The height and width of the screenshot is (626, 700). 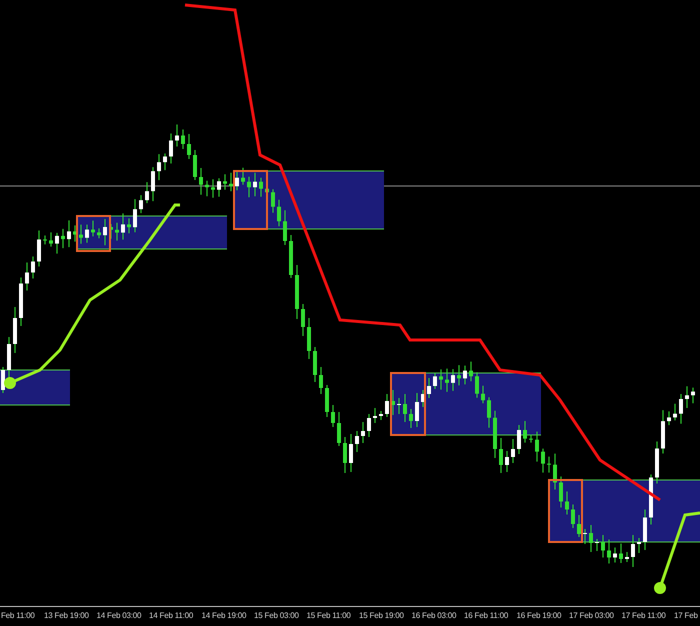 I want to click on axis-label: Feb 11:00, so click(x=18, y=616).